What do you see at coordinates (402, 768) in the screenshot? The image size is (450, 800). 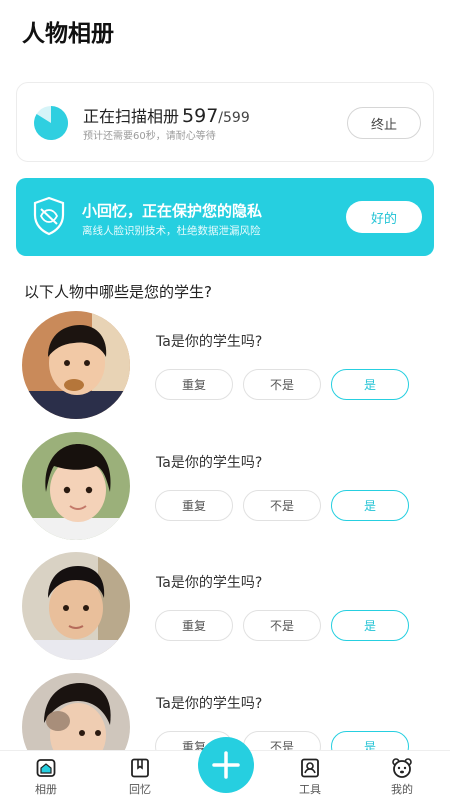 I see `bear-icon` at bounding box center [402, 768].